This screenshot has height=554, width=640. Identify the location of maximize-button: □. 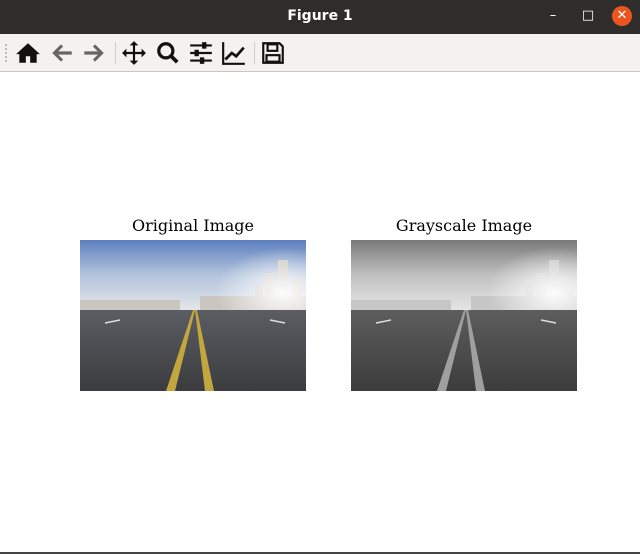
(588, 16).